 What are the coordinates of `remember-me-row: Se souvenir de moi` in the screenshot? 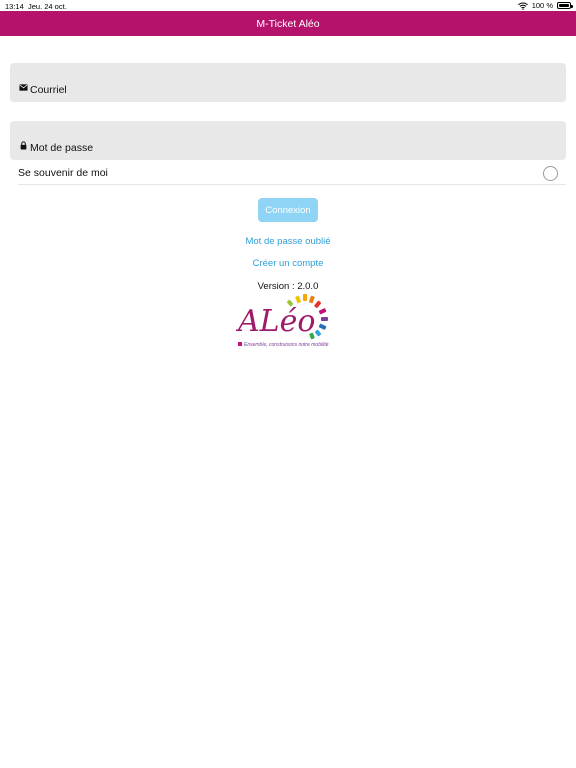 It's located at (292, 173).